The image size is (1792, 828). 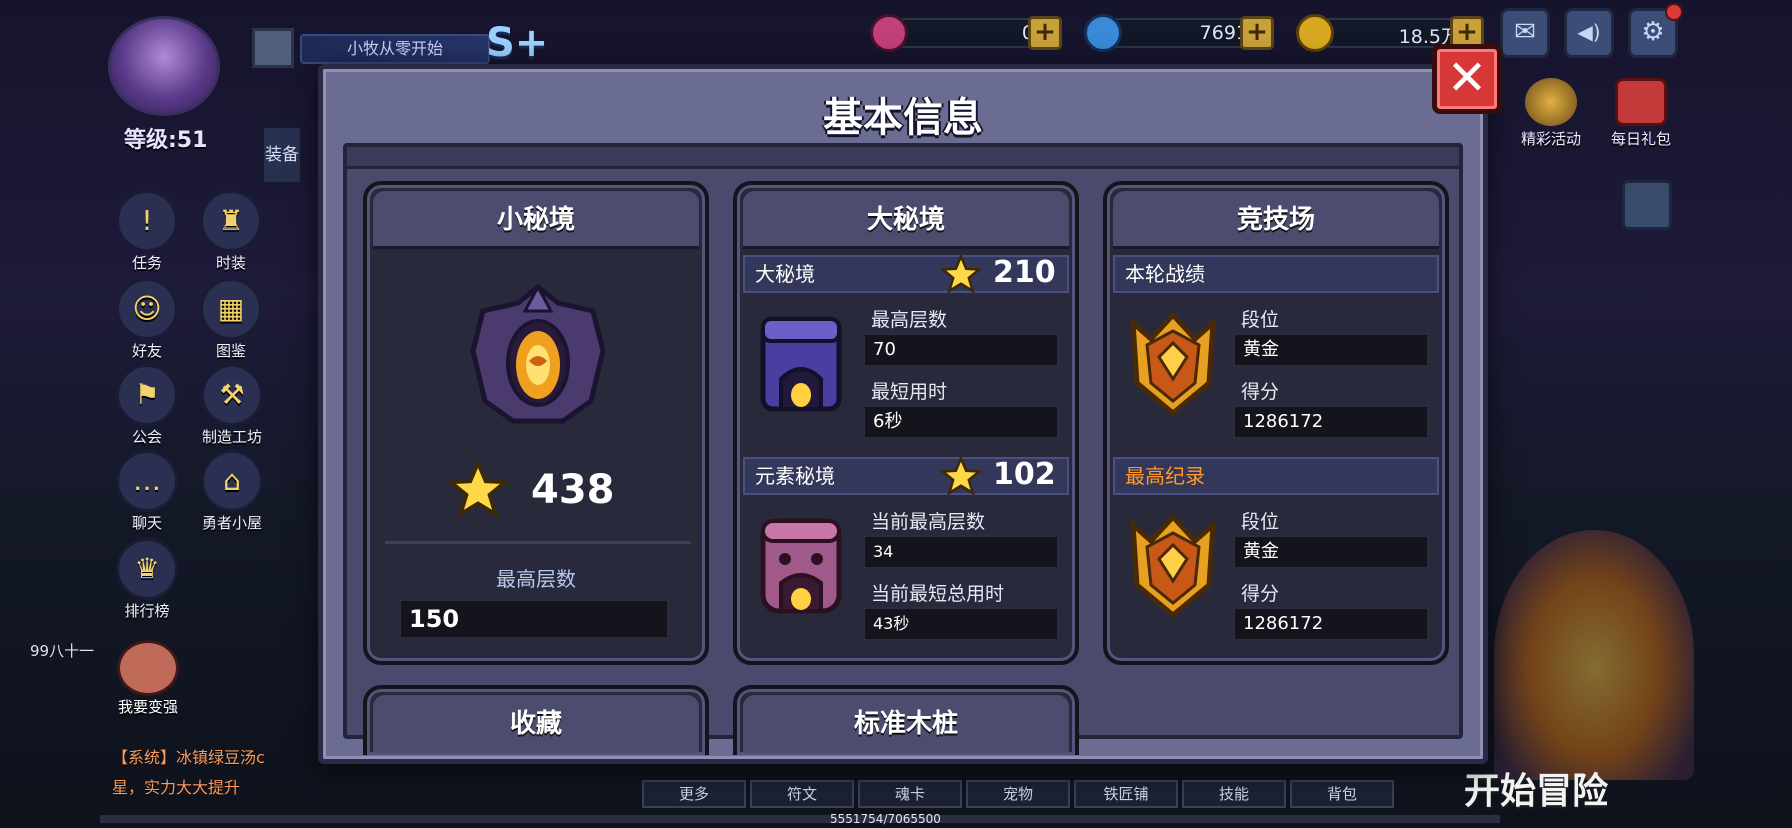 What do you see at coordinates (785, 274) in the screenshot?
I see `section-name: 大秘境` at bounding box center [785, 274].